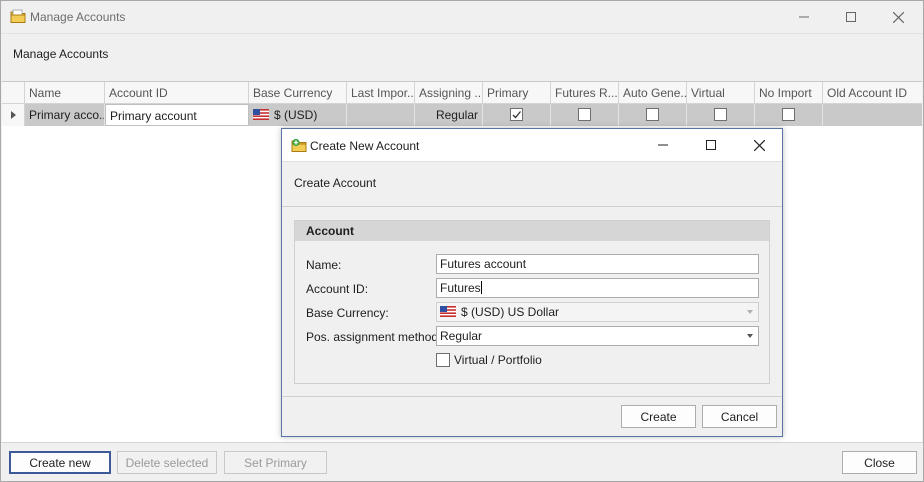 This screenshot has width=924, height=482. Describe the element at coordinates (462, 17) in the screenshot. I see `title-bar: Manage Accounts` at that location.